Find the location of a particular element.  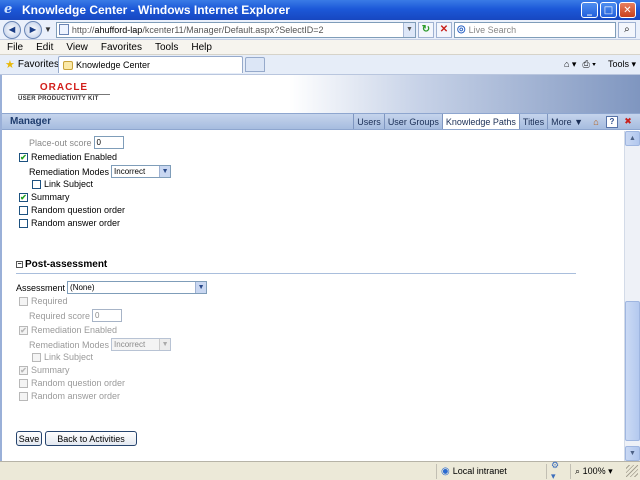

required-score-label: Required score is located at coordinates (60, 315).